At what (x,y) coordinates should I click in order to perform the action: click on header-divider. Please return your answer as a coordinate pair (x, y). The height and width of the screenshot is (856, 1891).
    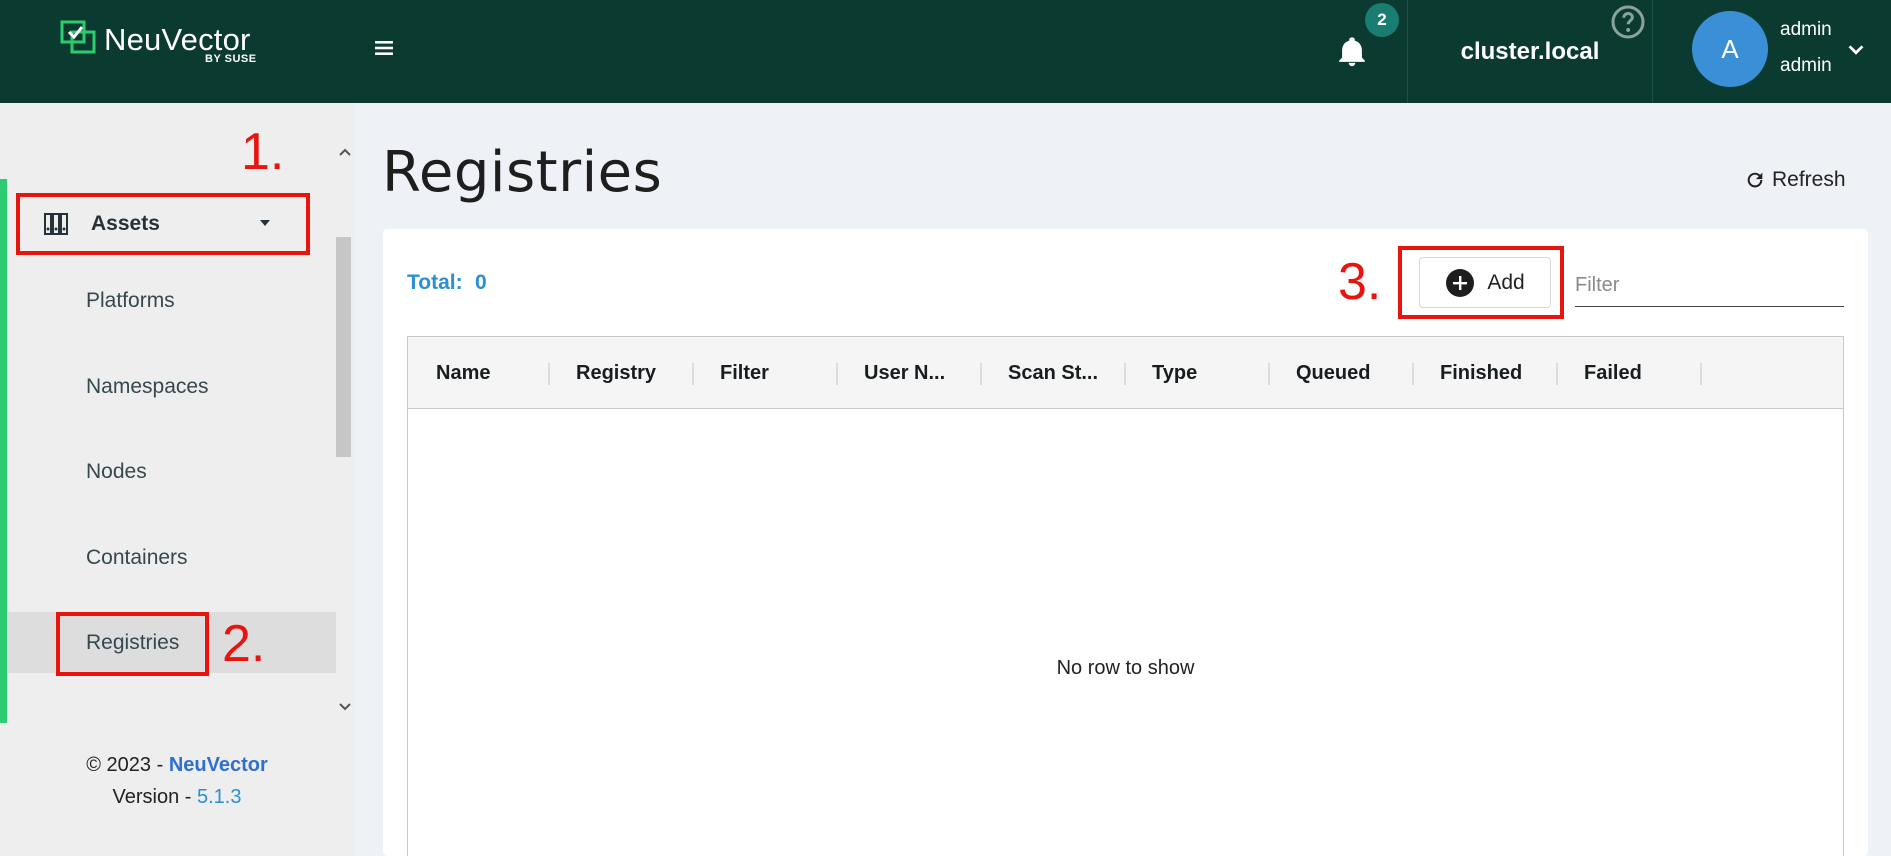
    Looking at the image, I should click on (1652, 51).